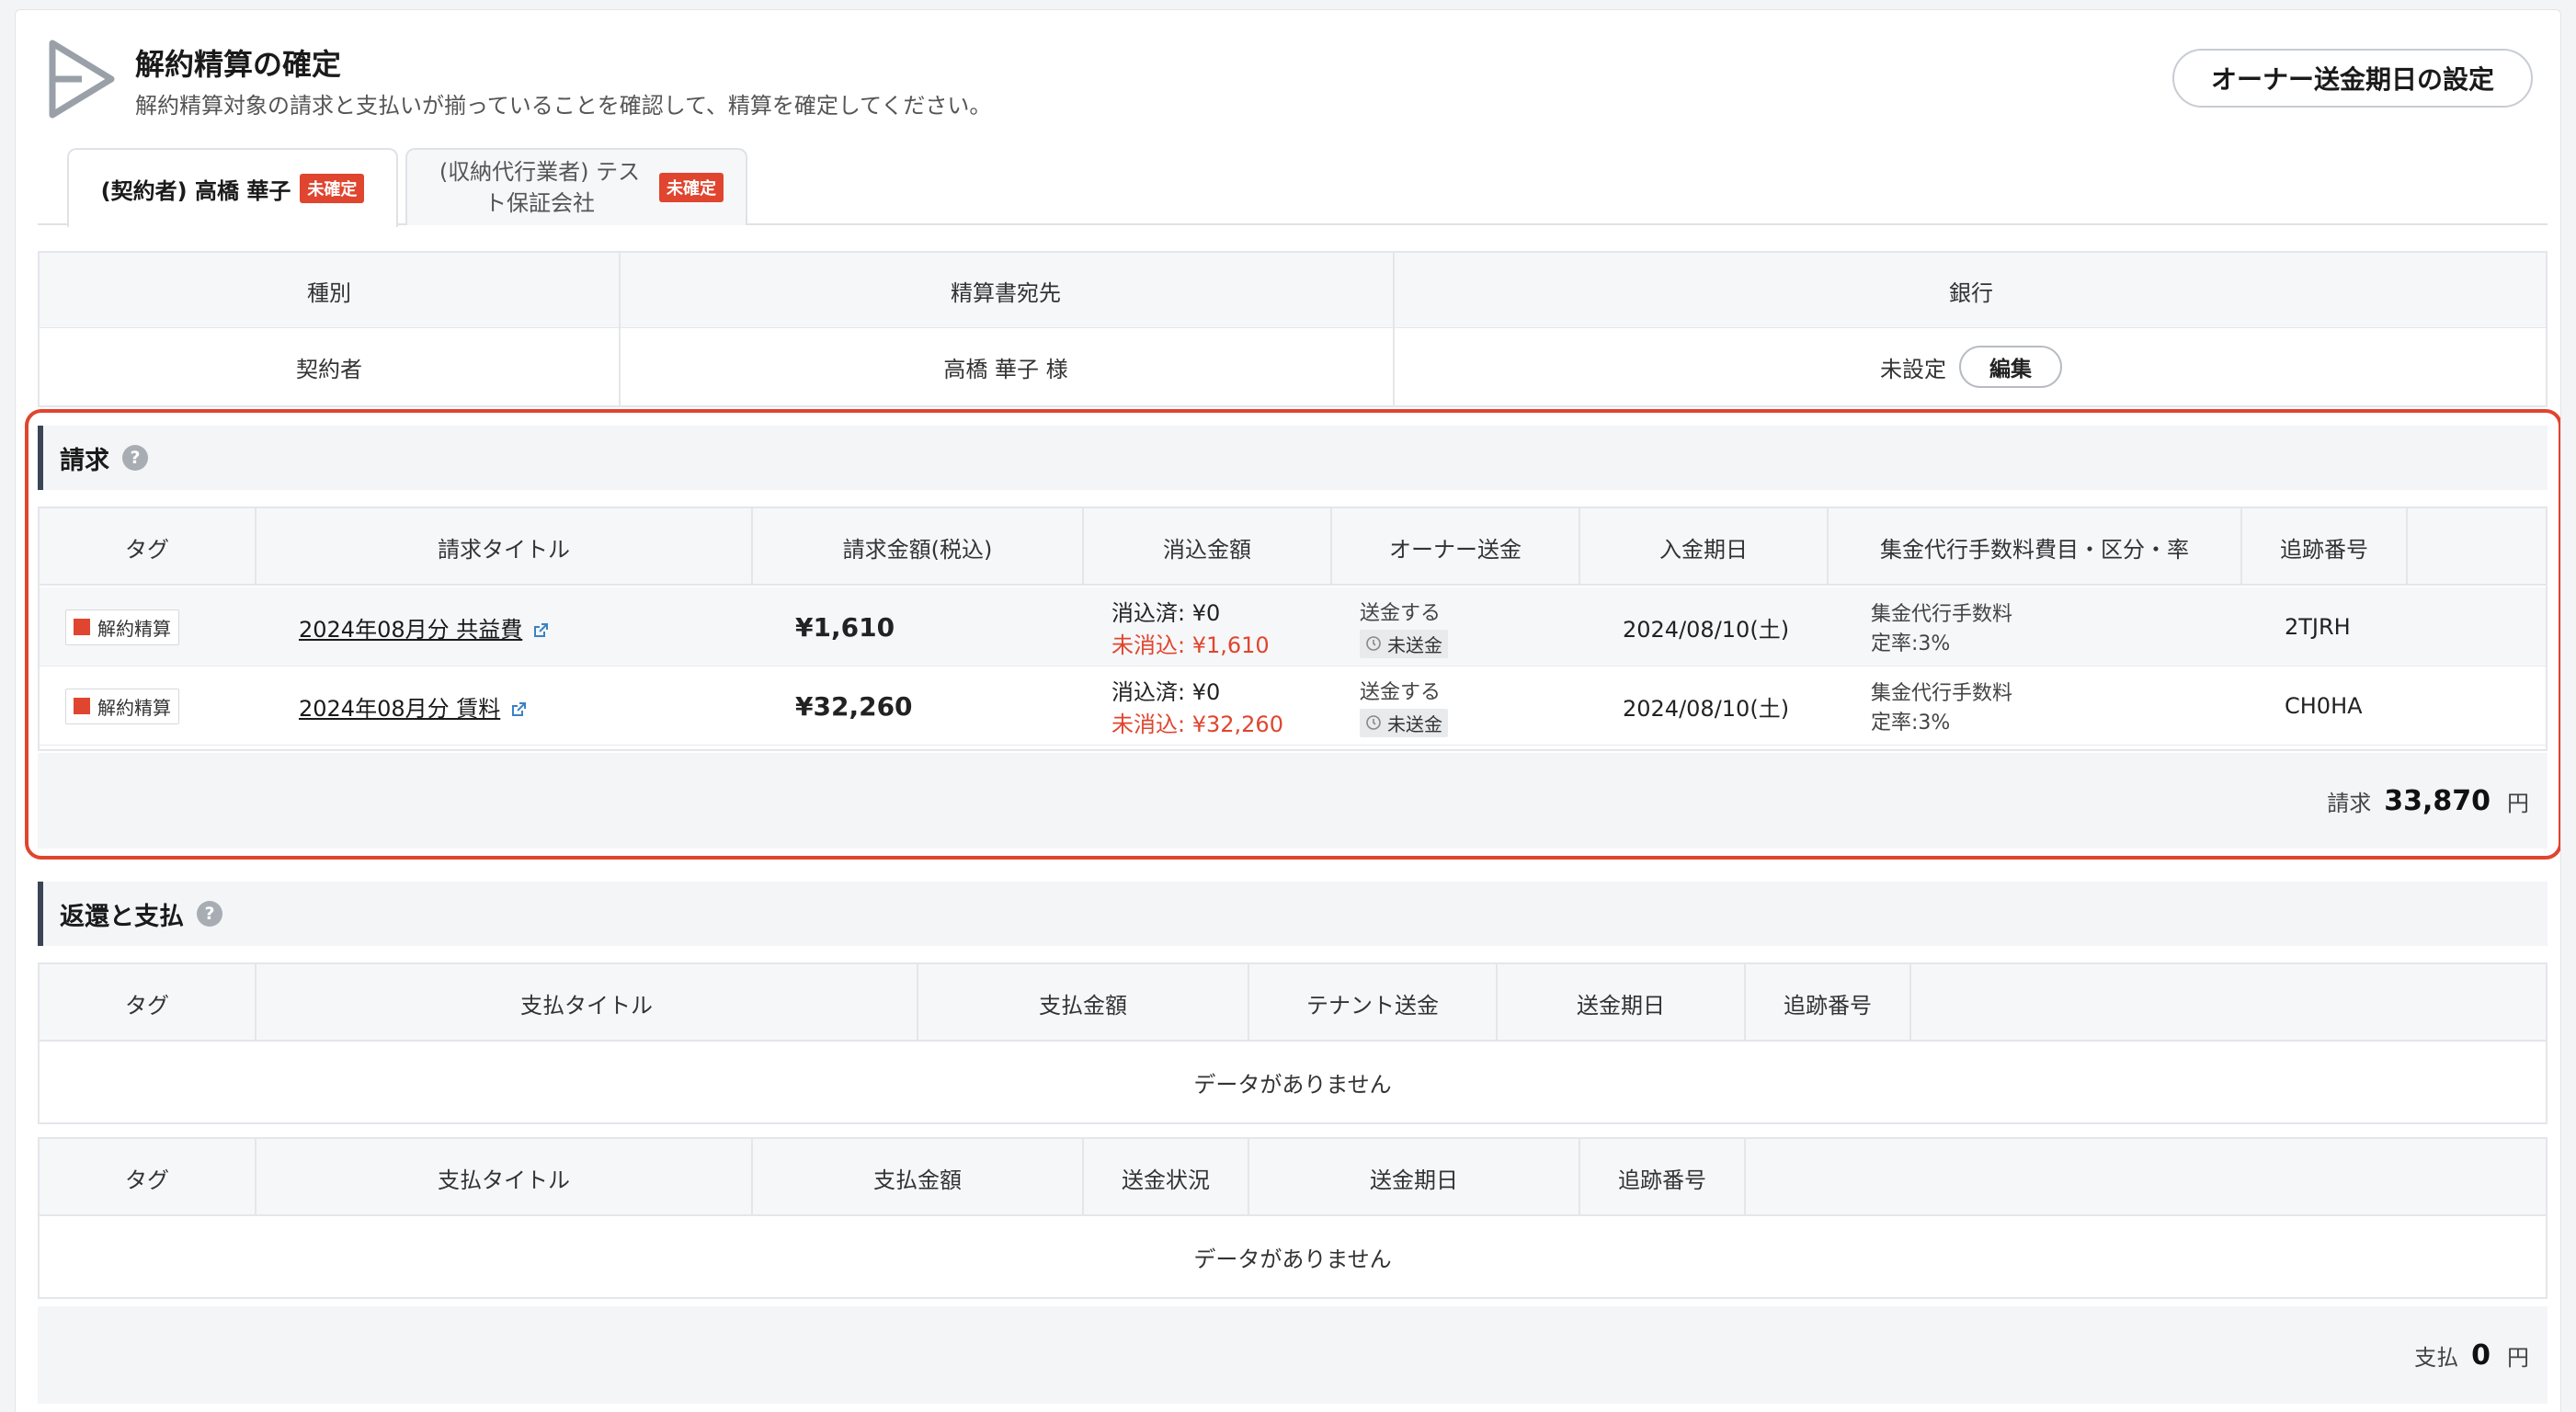 The width and height of the screenshot is (2576, 1412). Describe the element at coordinates (399, 709) in the screenshot. I see `billing-title-link: 2024年08月分 賃料` at that location.